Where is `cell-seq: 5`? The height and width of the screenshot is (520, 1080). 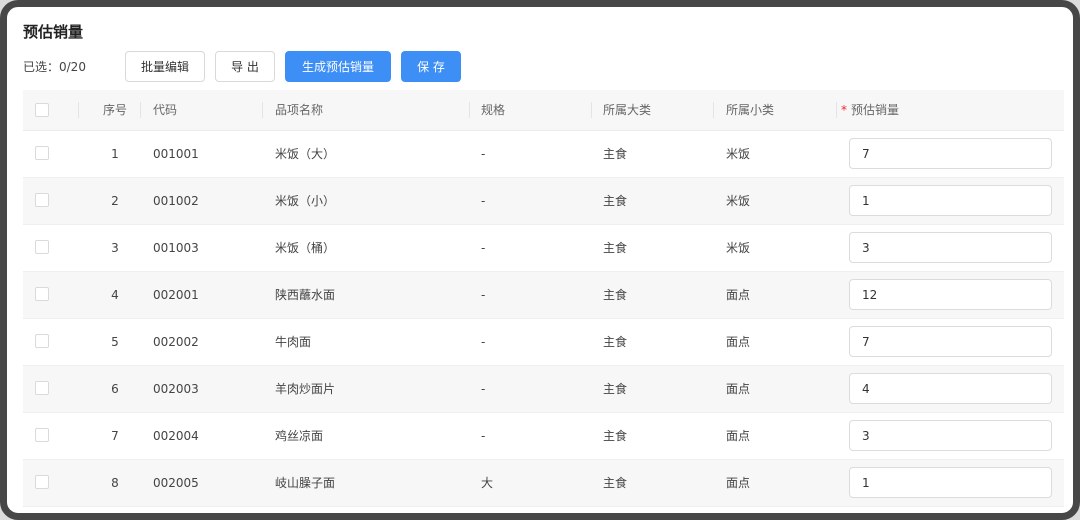 cell-seq: 5 is located at coordinates (115, 342).